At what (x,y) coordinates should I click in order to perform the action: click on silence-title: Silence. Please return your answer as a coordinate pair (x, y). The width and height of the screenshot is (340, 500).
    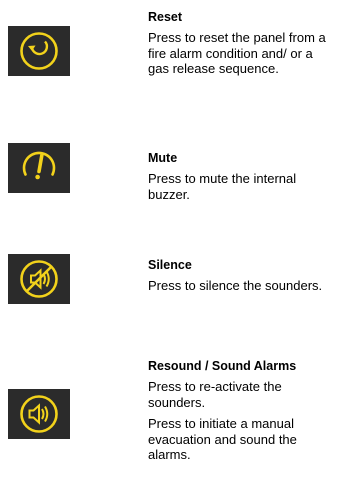
    Looking at the image, I should click on (170, 265).